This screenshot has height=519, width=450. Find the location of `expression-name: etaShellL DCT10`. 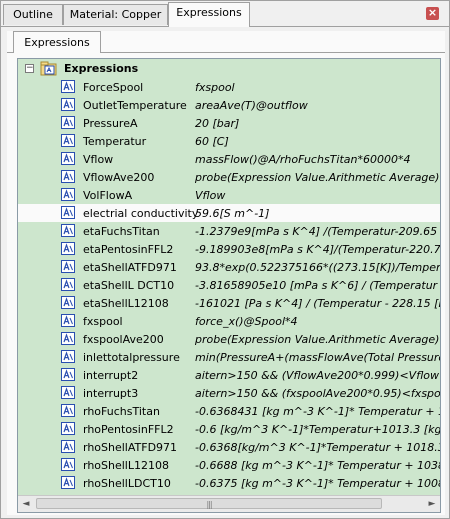

expression-name: etaShellL DCT10 is located at coordinates (129, 285).